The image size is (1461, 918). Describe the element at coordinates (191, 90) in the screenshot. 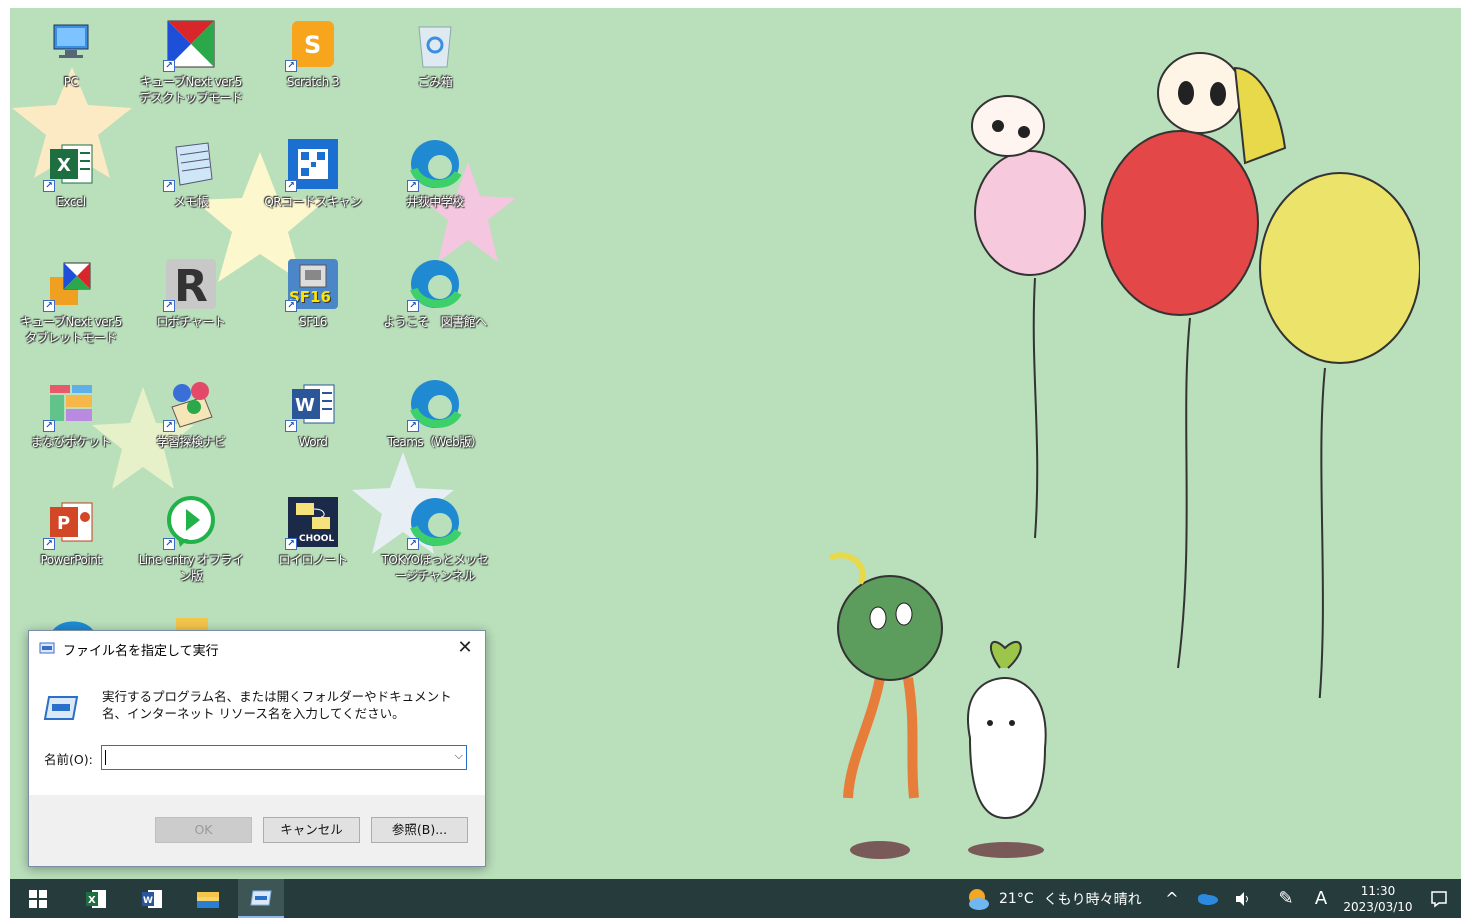

I see `desktop-icon-label: キューブNext ver.5 デスクトップモード` at that location.